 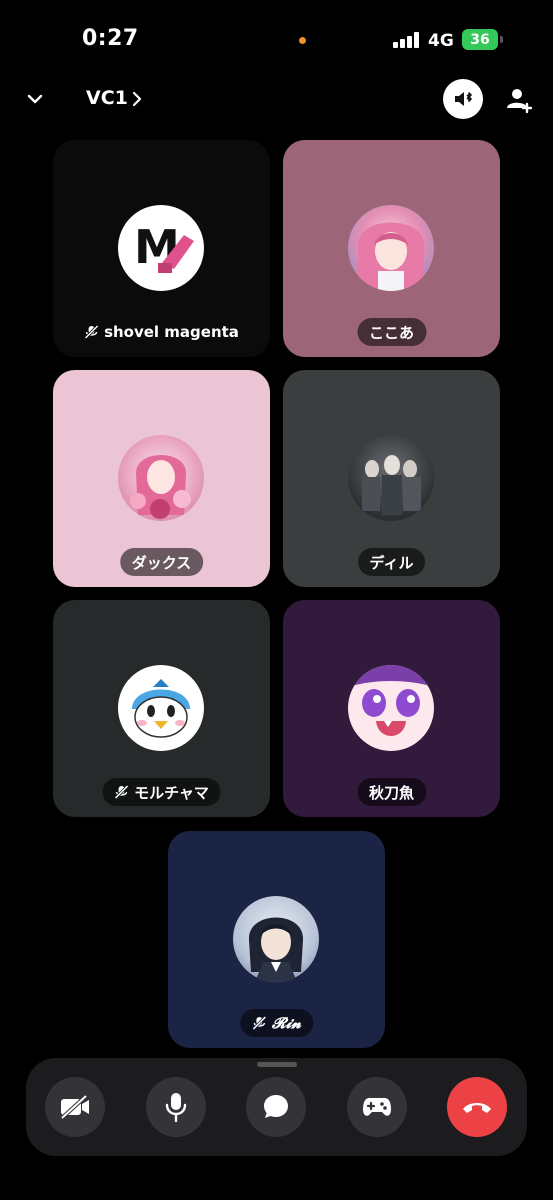 I want to click on participant-name-label: 𝓡𝓲𝓷, so click(x=276, y=1023).